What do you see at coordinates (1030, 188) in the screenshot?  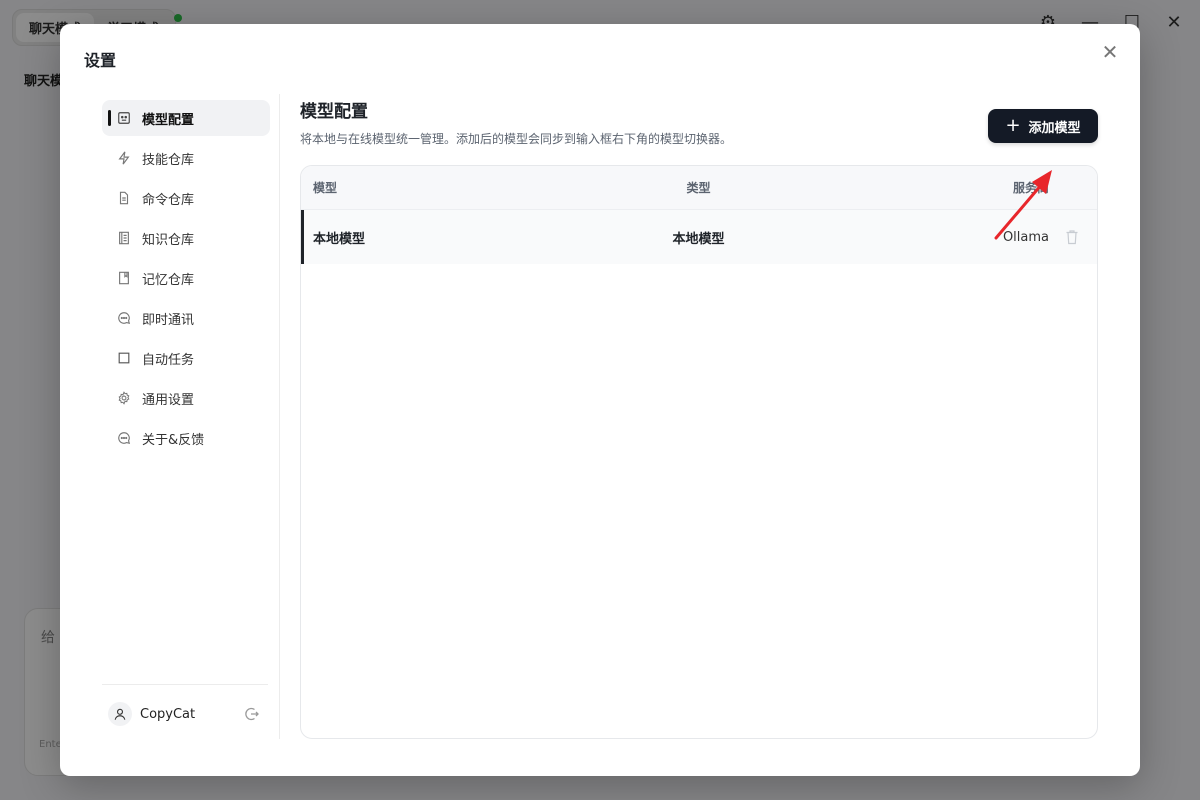 I see `column-header-provider: 服务商` at bounding box center [1030, 188].